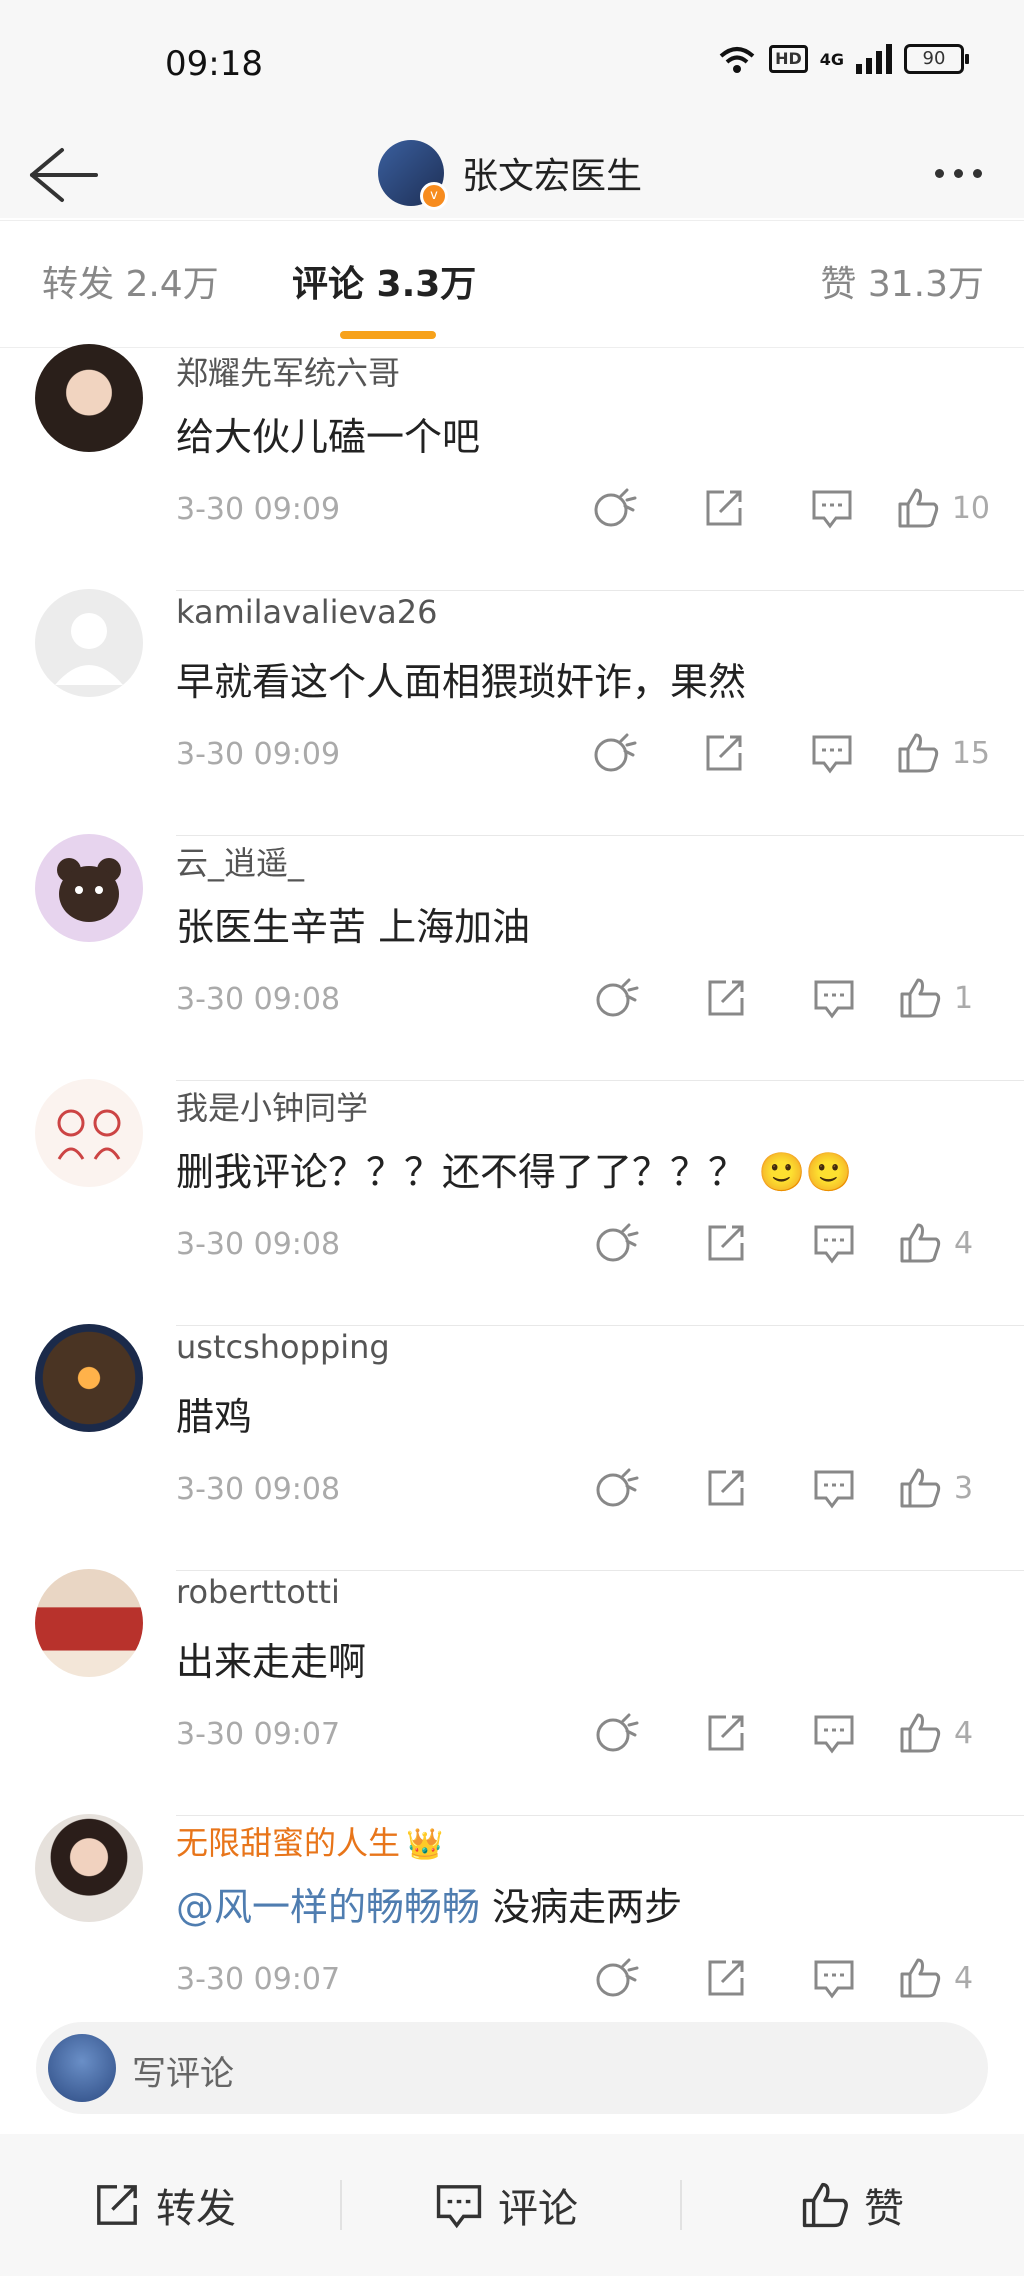 The image size is (1024, 2276). What do you see at coordinates (258, 1592) in the screenshot?
I see `comment-author: roberttotti` at bounding box center [258, 1592].